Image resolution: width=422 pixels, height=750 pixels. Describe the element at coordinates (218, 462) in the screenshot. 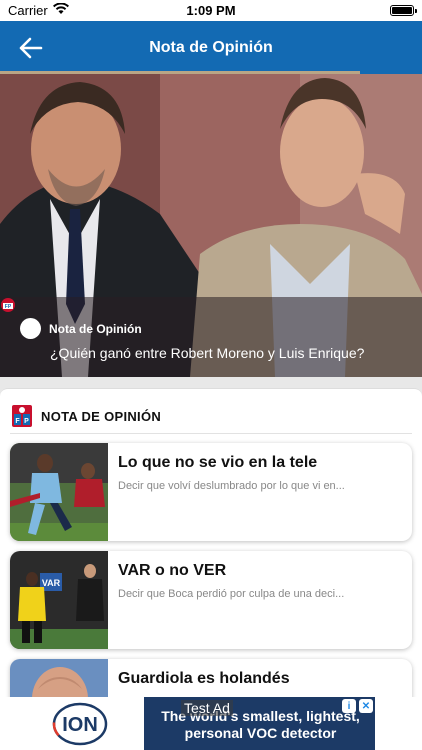

I see `article-title: Lo que no se vio en la tele` at that location.